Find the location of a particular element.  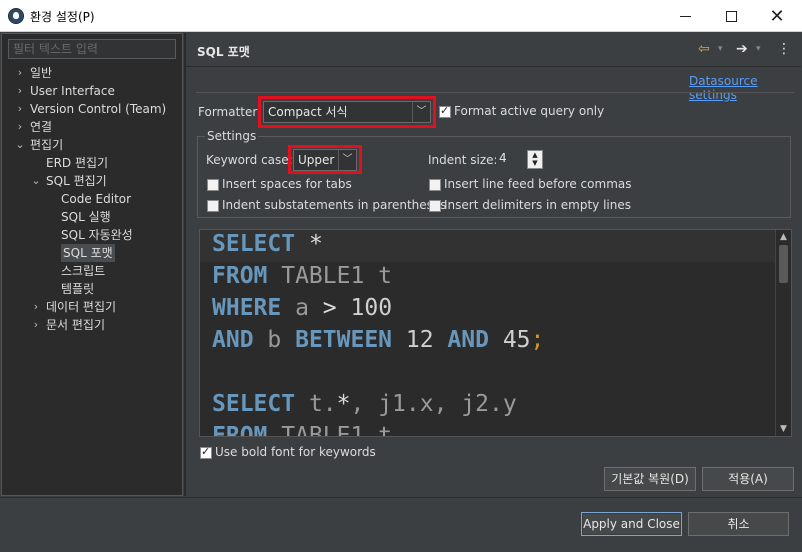

indent-size-spinner: 4 ▲ ▼ is located at coordinates (520, 159).